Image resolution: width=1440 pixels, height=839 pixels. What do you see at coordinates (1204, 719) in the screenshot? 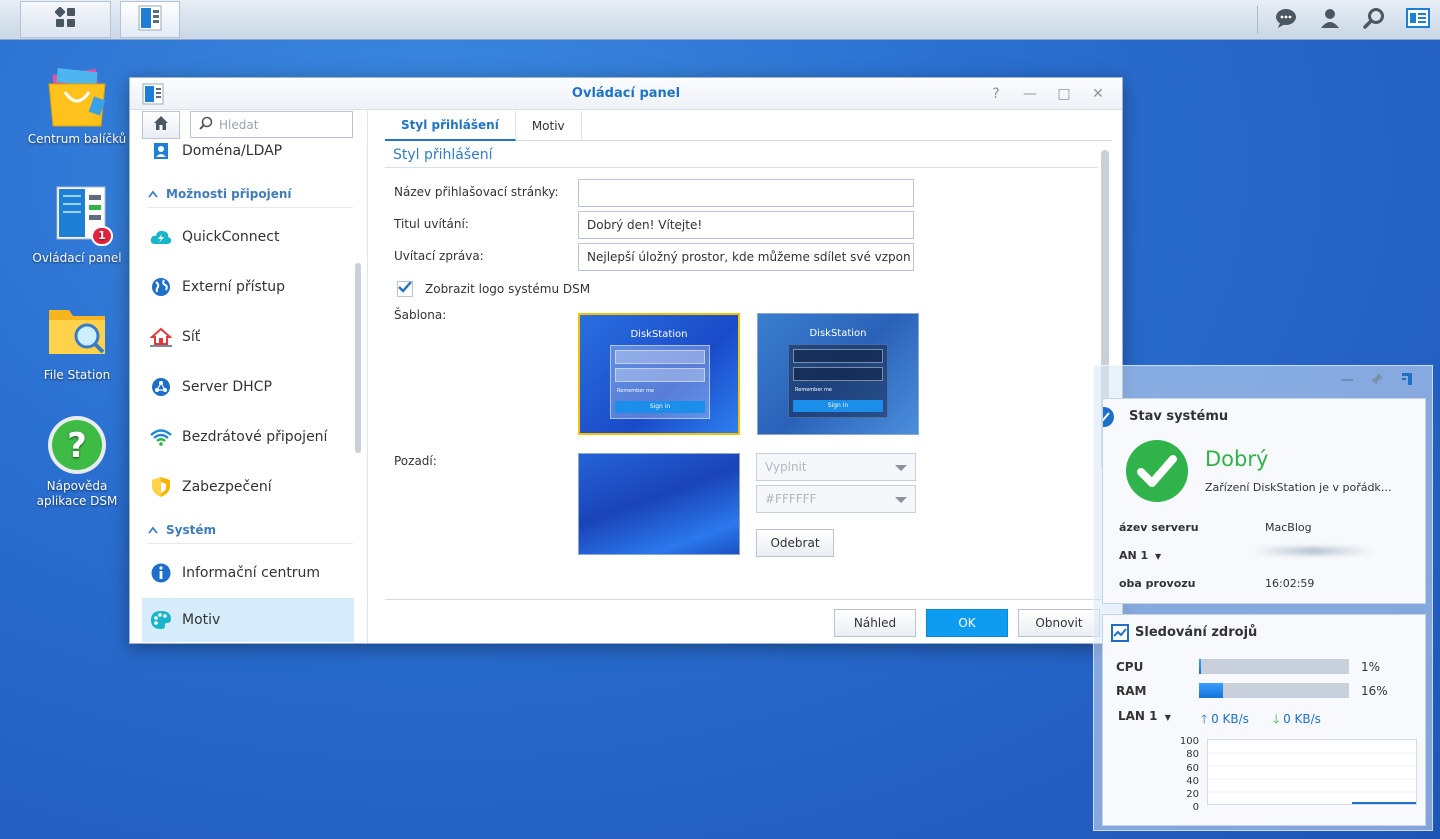
I see `arrow-up-icon: 🡑` at bounding box center [1204, 719].